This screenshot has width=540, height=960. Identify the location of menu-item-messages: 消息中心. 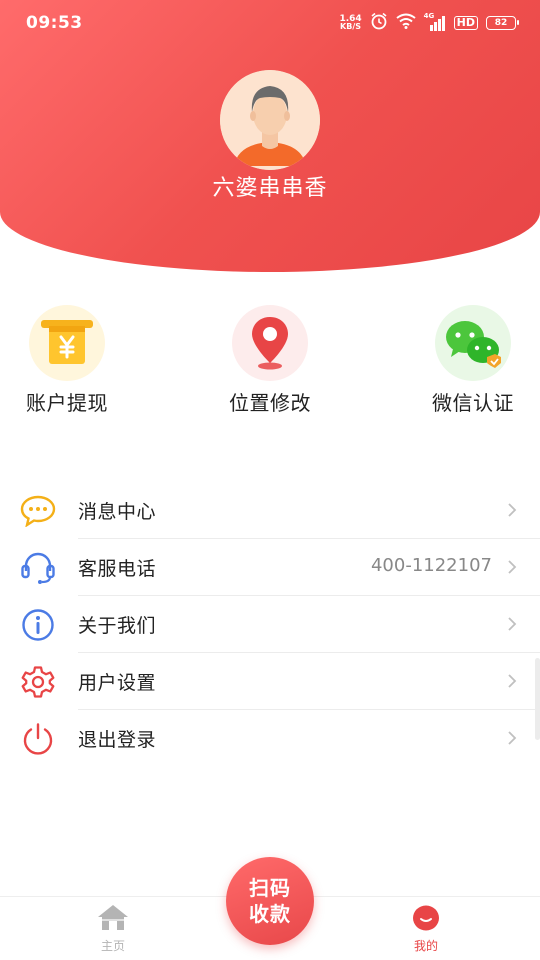
(270, 510).